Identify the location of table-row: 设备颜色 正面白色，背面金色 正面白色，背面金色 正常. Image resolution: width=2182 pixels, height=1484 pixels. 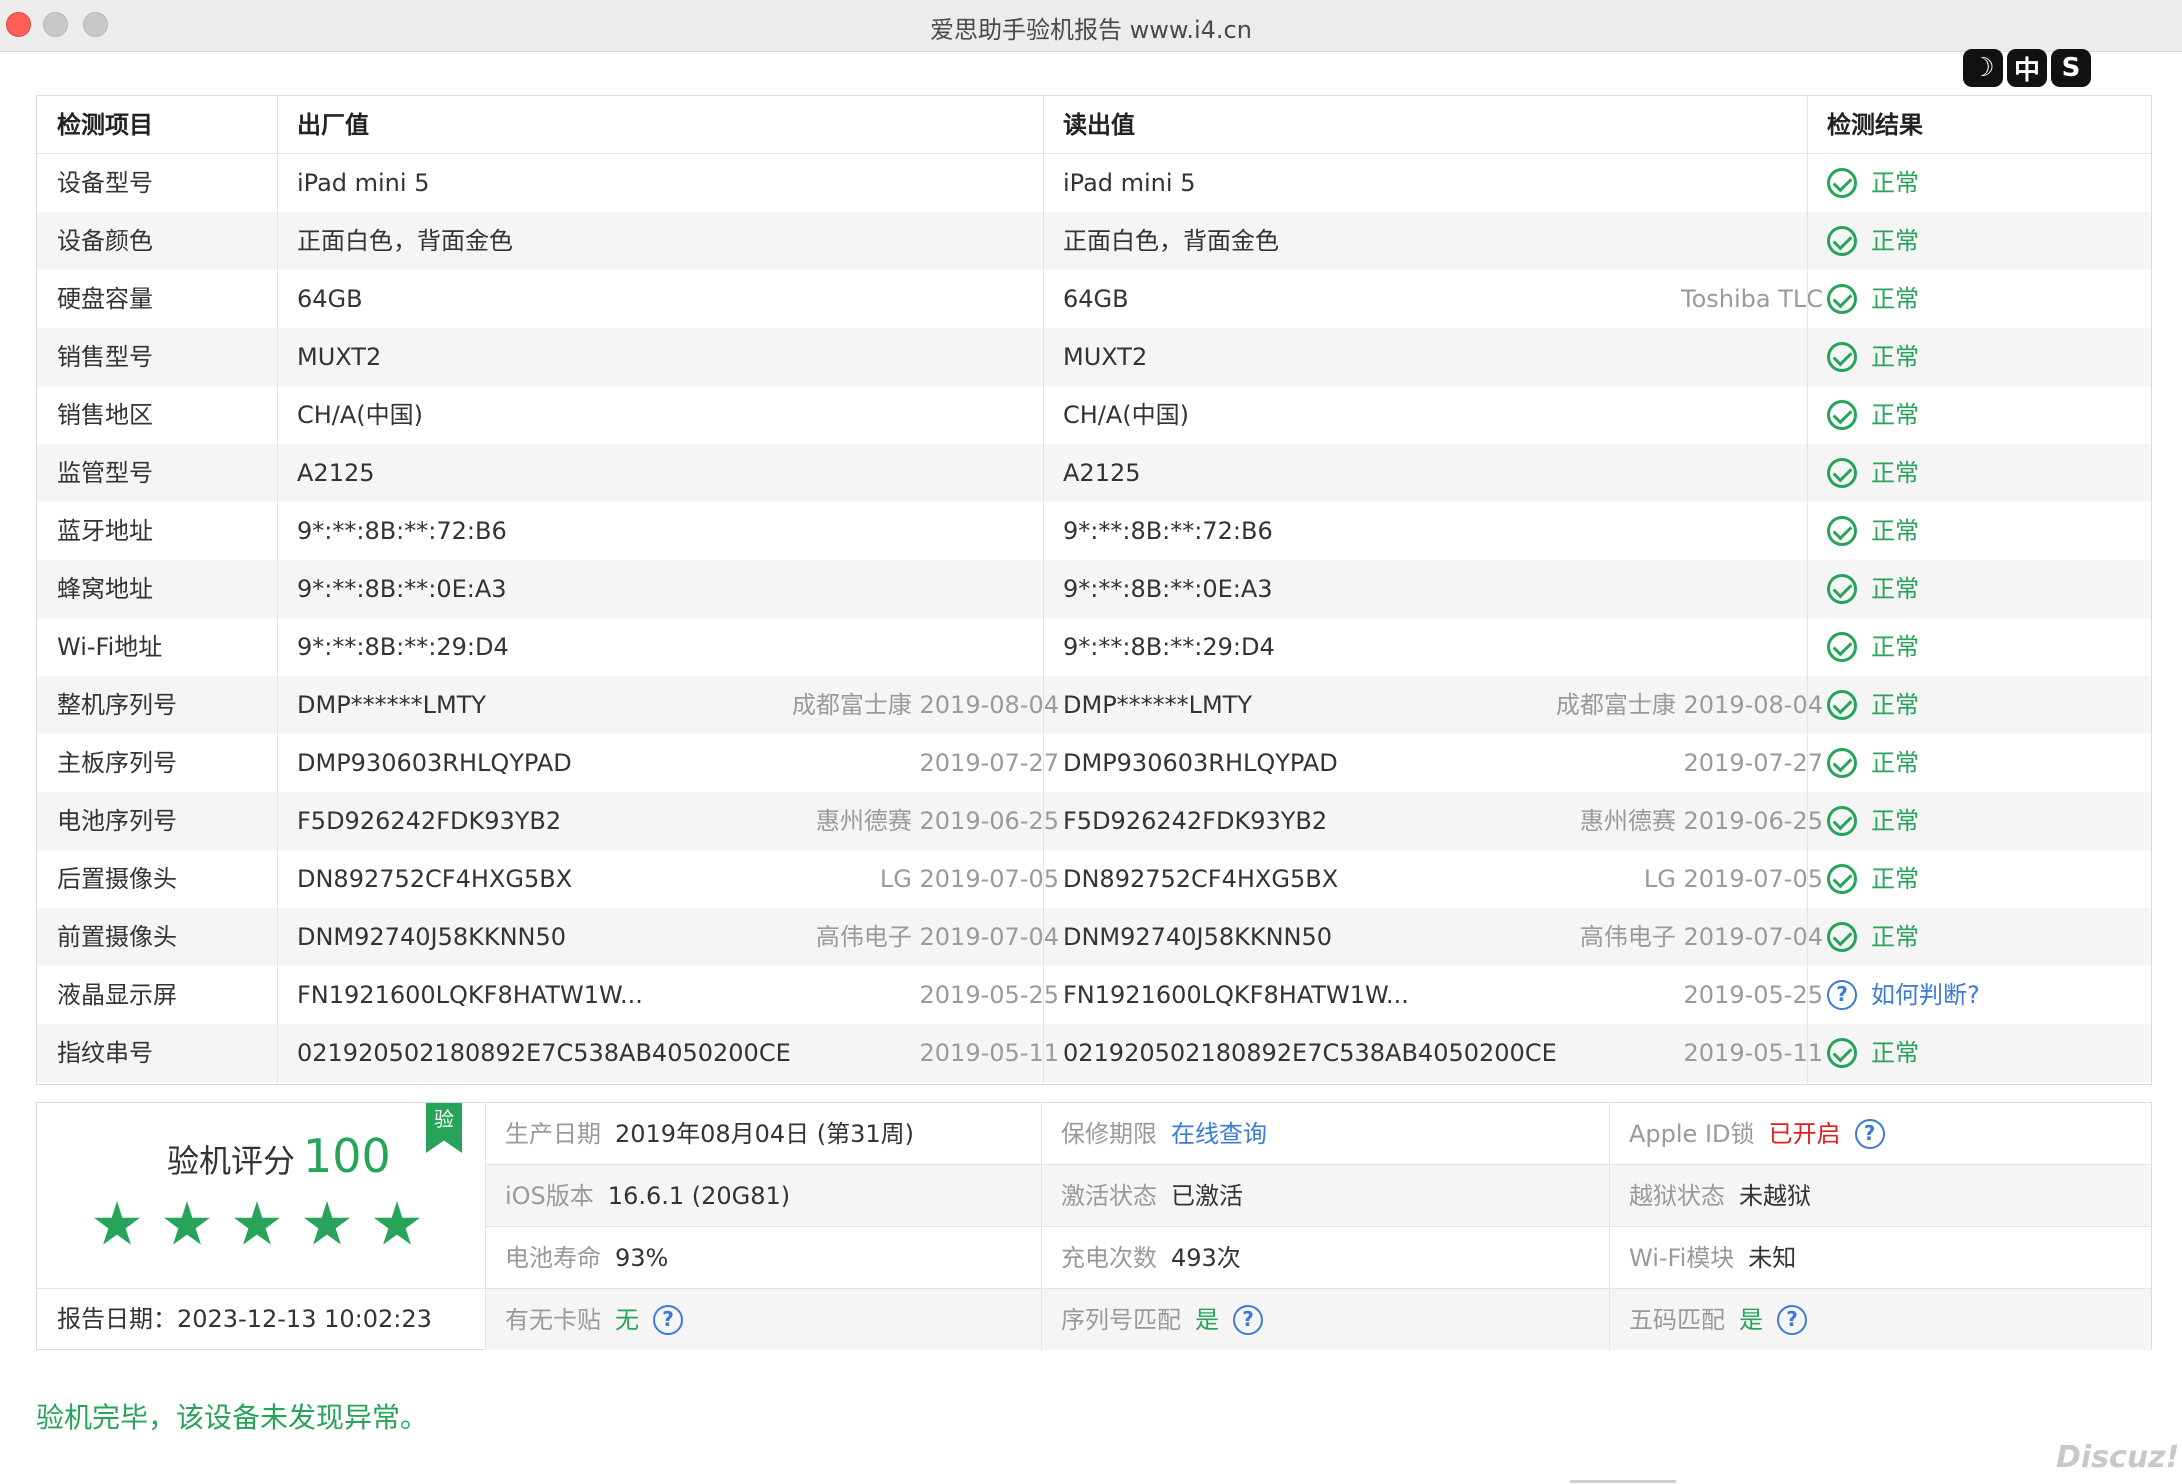
(1094, 241).